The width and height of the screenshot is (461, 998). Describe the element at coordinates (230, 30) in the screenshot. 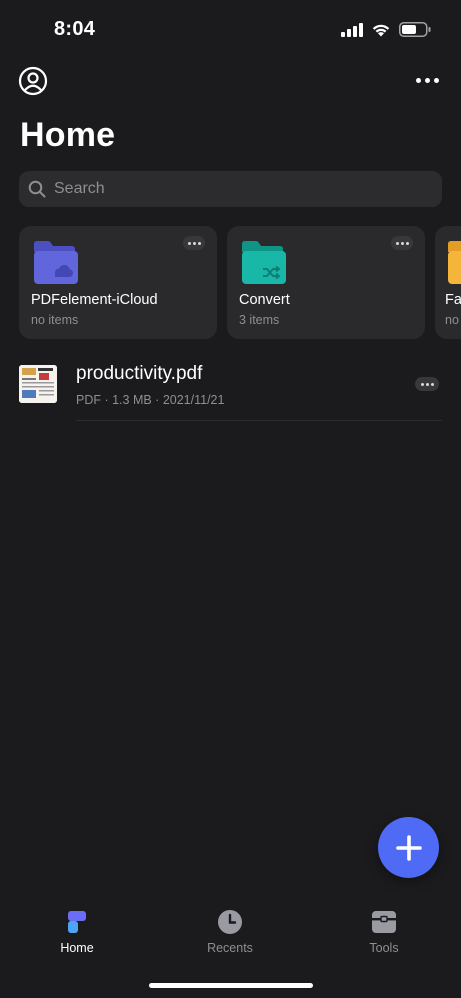

I see `status-bar: 8:04` at that location.